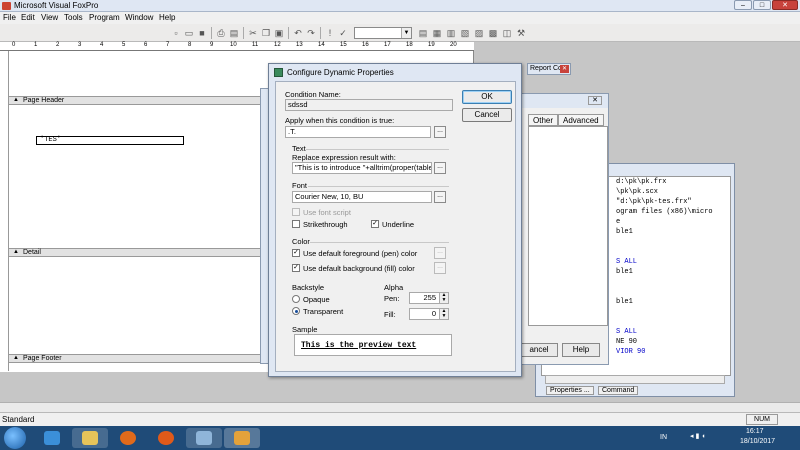 The width and height of the screenshot is (800, 450). I want to click on properties-icon: ▥, so click(451, 33).